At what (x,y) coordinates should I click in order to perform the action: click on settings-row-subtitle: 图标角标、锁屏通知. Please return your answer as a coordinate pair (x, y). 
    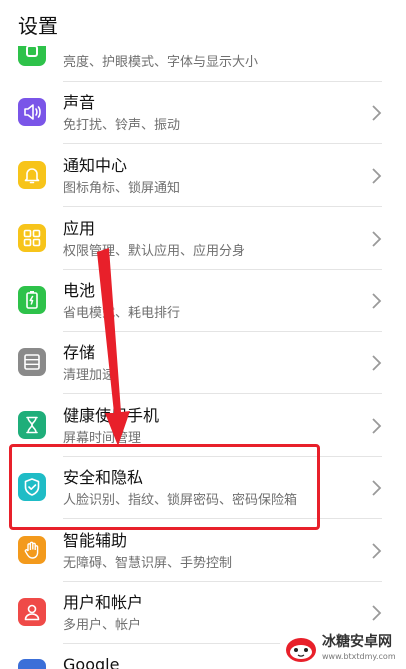
    Looking at the image, I should click on (122, 188).